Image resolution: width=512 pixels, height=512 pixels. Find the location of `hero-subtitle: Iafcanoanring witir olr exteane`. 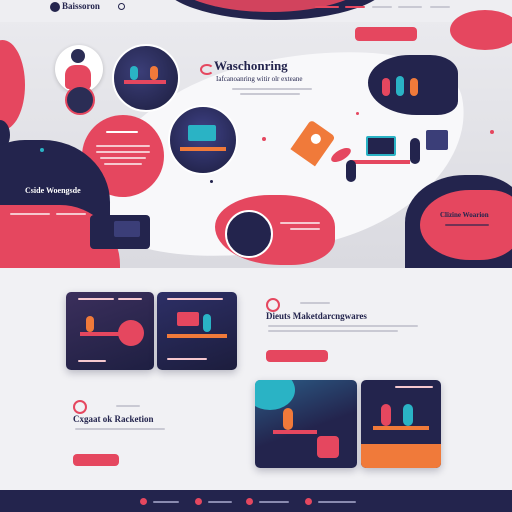

hero-subtitle: Iafcanoanring witir olr exteane is located at coordinates (259, 79).